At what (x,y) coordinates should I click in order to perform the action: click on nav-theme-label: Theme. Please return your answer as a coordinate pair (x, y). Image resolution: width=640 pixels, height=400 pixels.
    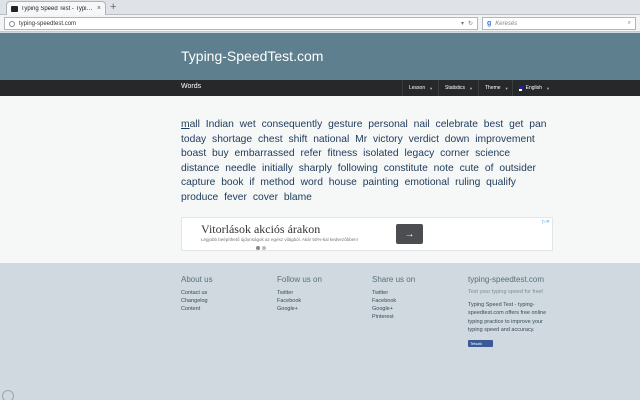
    Looking at the image, I should click on (493, 88).